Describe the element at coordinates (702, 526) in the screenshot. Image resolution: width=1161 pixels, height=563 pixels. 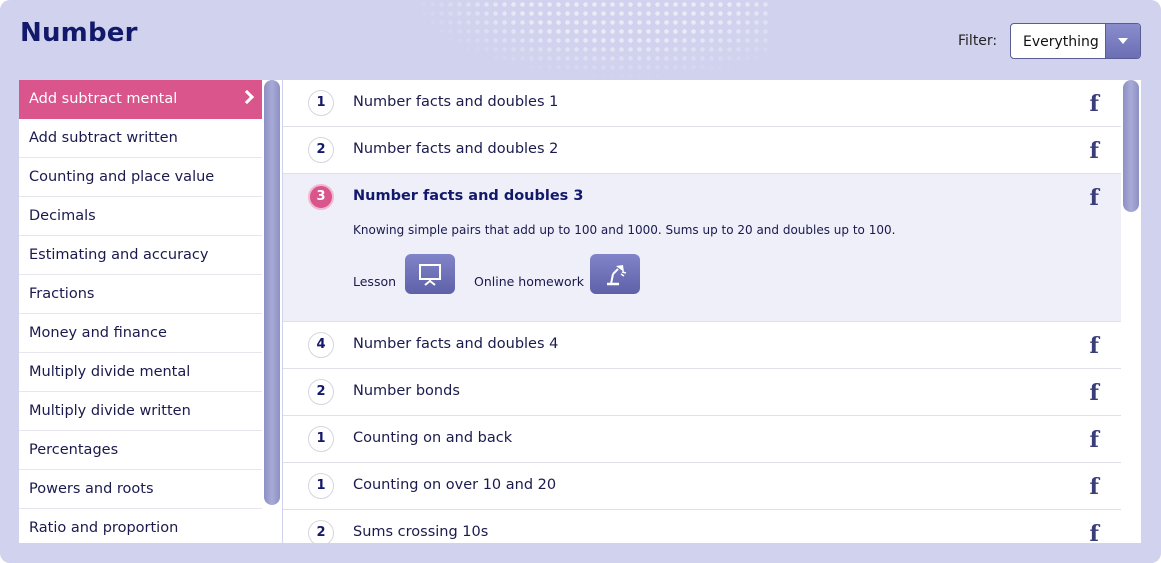
I see `list-item: 2 Sums crossing 10s f` at that location.